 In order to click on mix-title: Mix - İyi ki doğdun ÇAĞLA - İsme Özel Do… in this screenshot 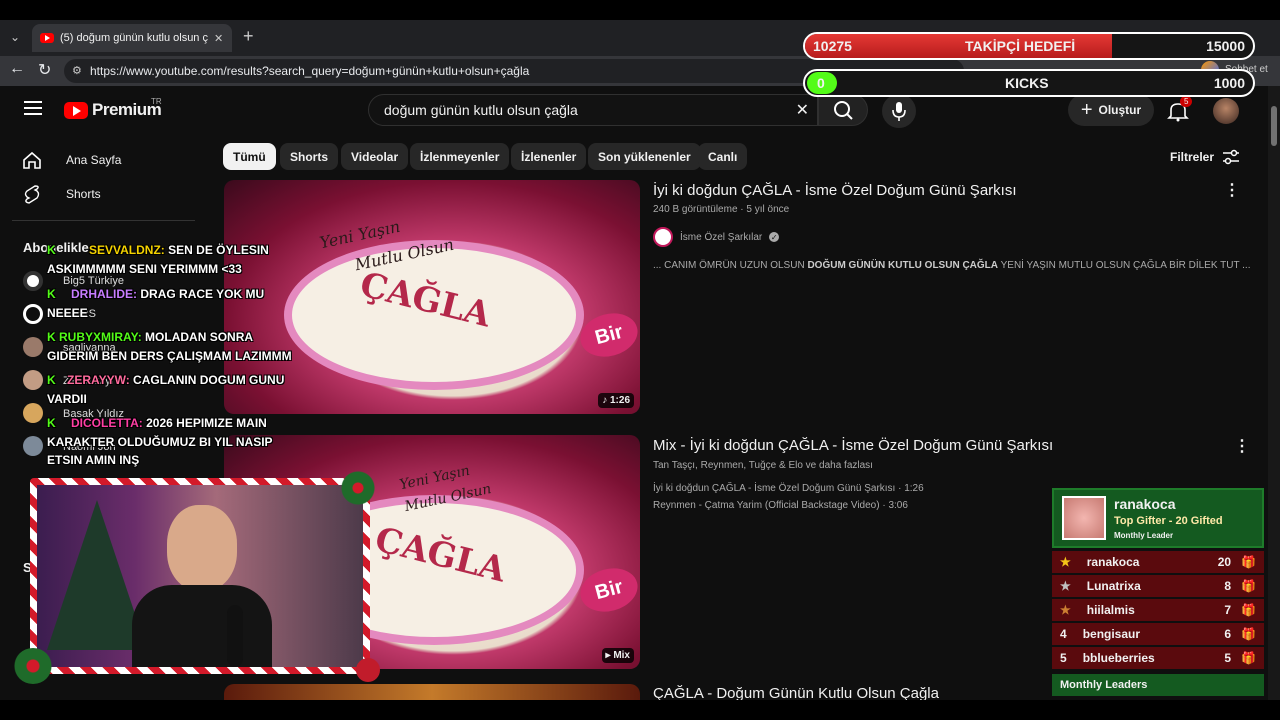, I will do `click(853, 445)`.